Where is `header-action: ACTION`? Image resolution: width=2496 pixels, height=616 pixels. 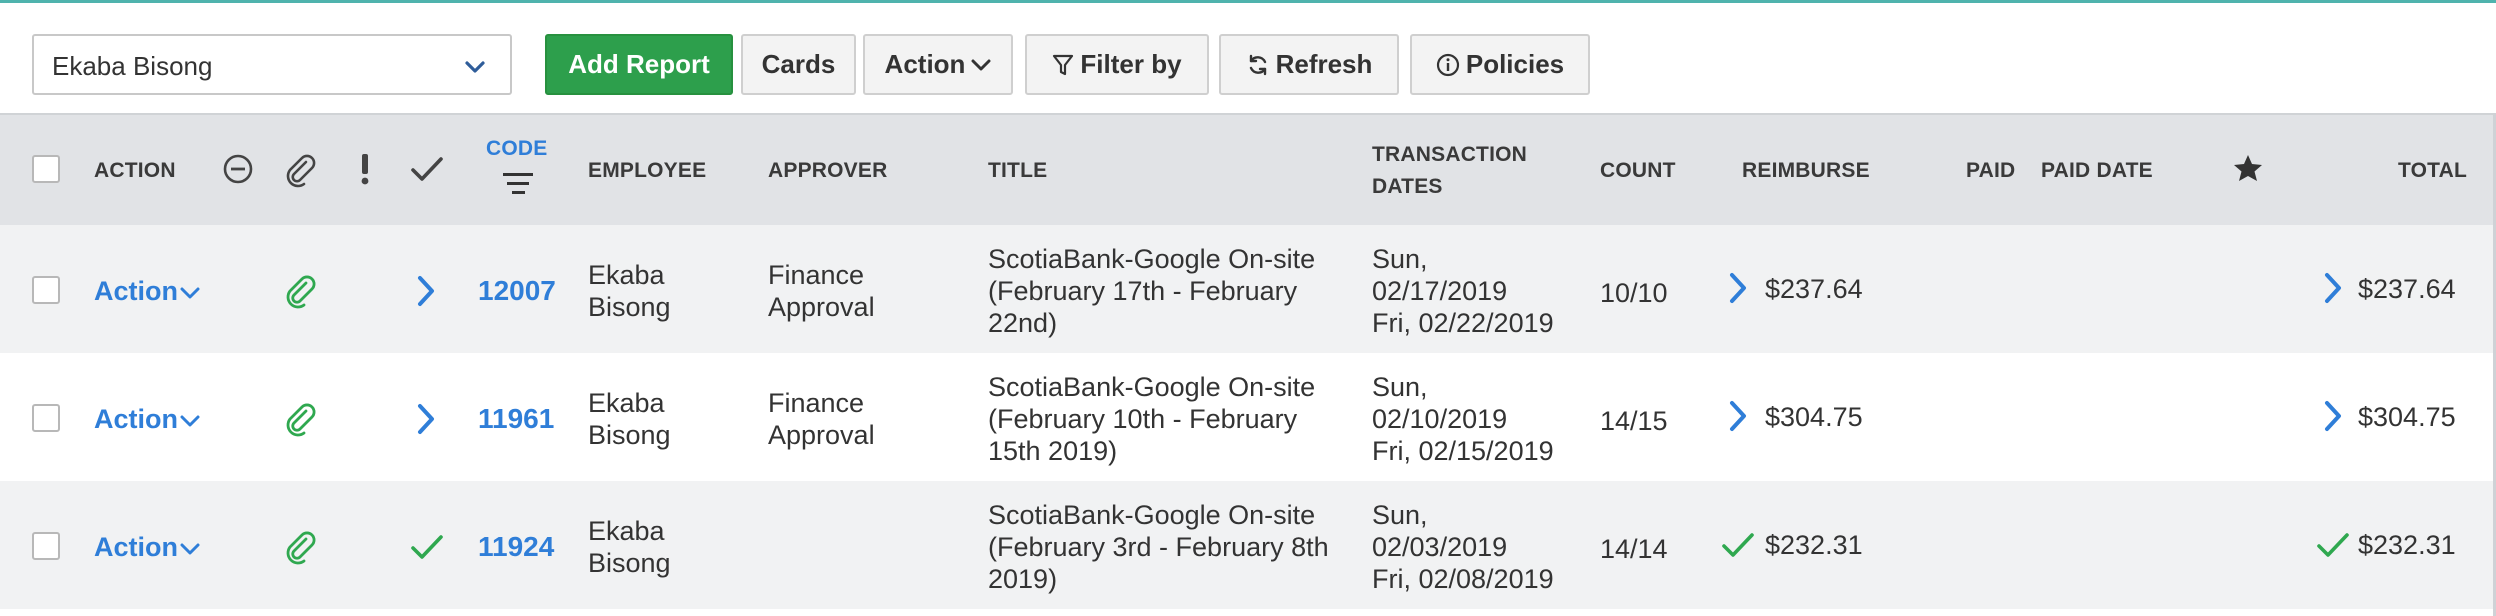
header-action: ACTION is located at coordinates (135, 170).